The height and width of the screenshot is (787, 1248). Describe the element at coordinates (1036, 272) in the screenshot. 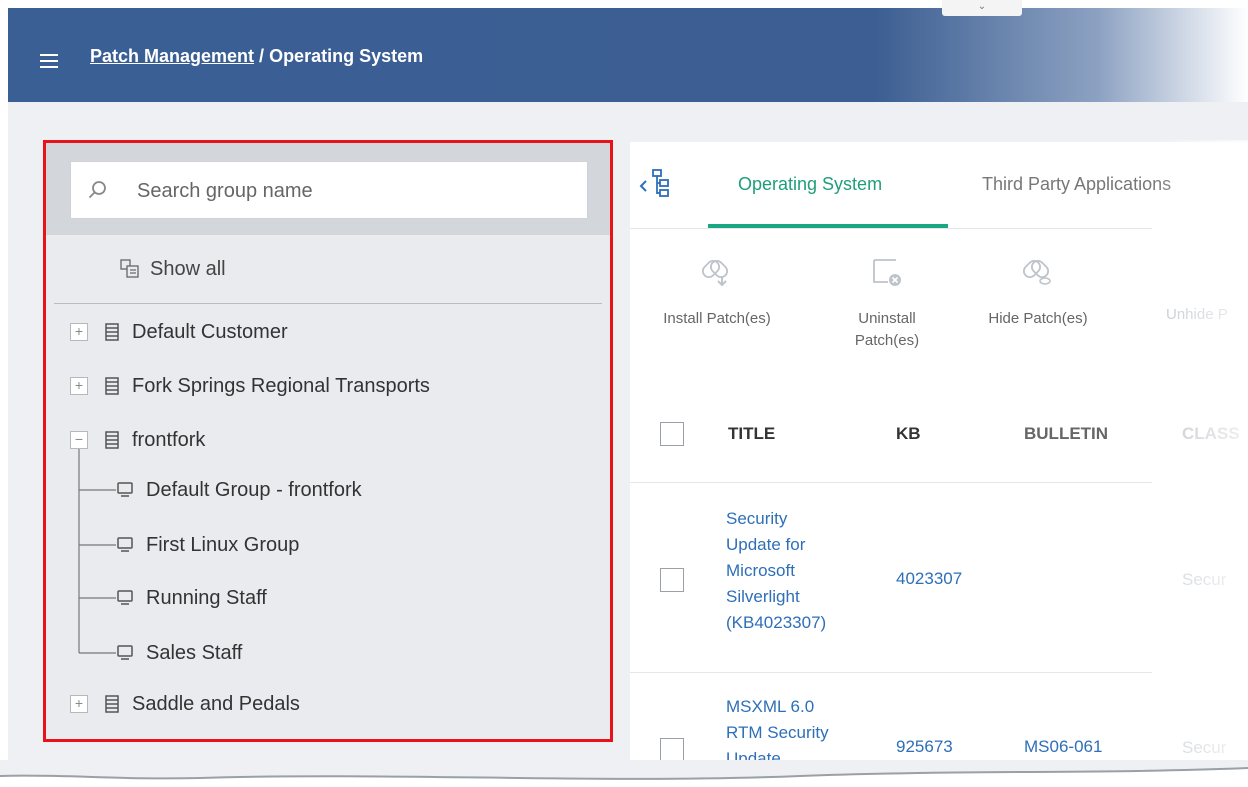

I see `hide-patch-icon` at that location.